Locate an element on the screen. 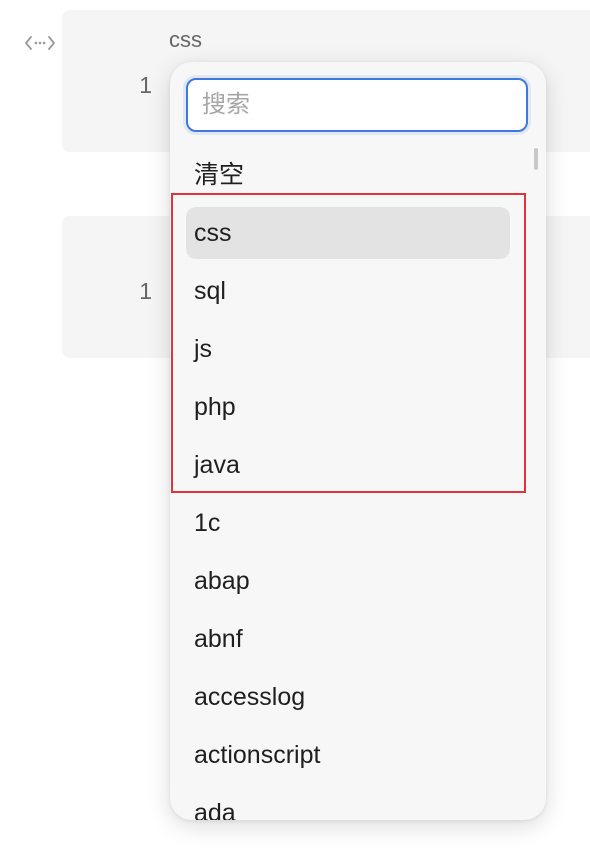  option-js: js is located at coordinates (358, 349).